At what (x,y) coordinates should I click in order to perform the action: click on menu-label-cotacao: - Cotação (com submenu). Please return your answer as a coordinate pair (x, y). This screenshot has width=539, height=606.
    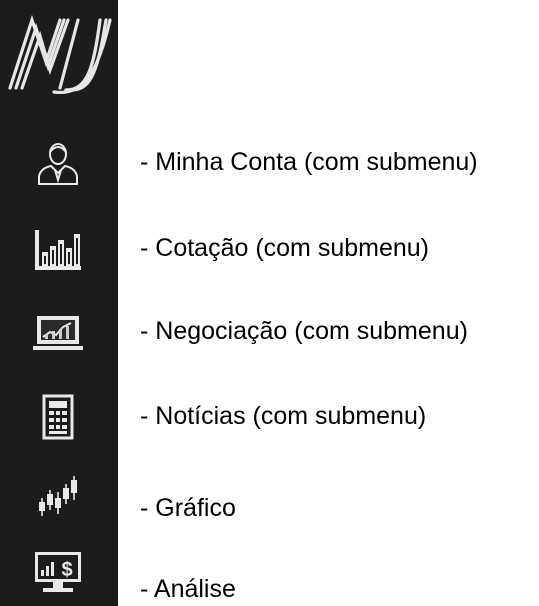
    Looking at the image, I should click on (285, 248).